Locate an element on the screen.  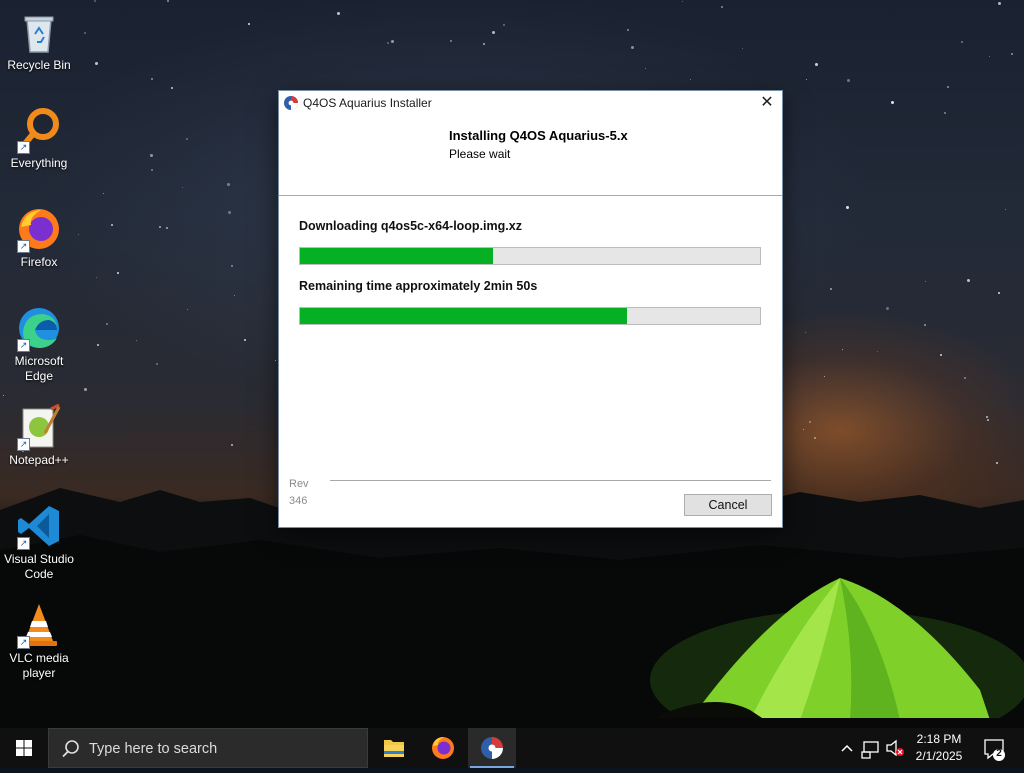
revision-label: Rev 346 is located at coordinates (299, 493).